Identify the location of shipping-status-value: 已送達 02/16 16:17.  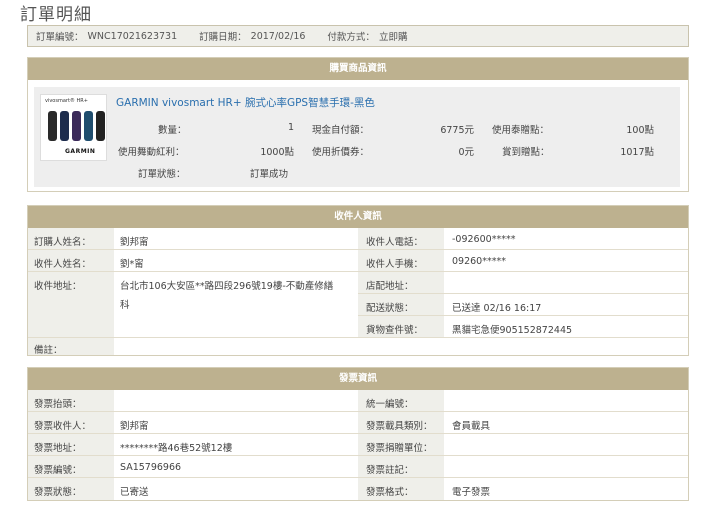
(497, 308).